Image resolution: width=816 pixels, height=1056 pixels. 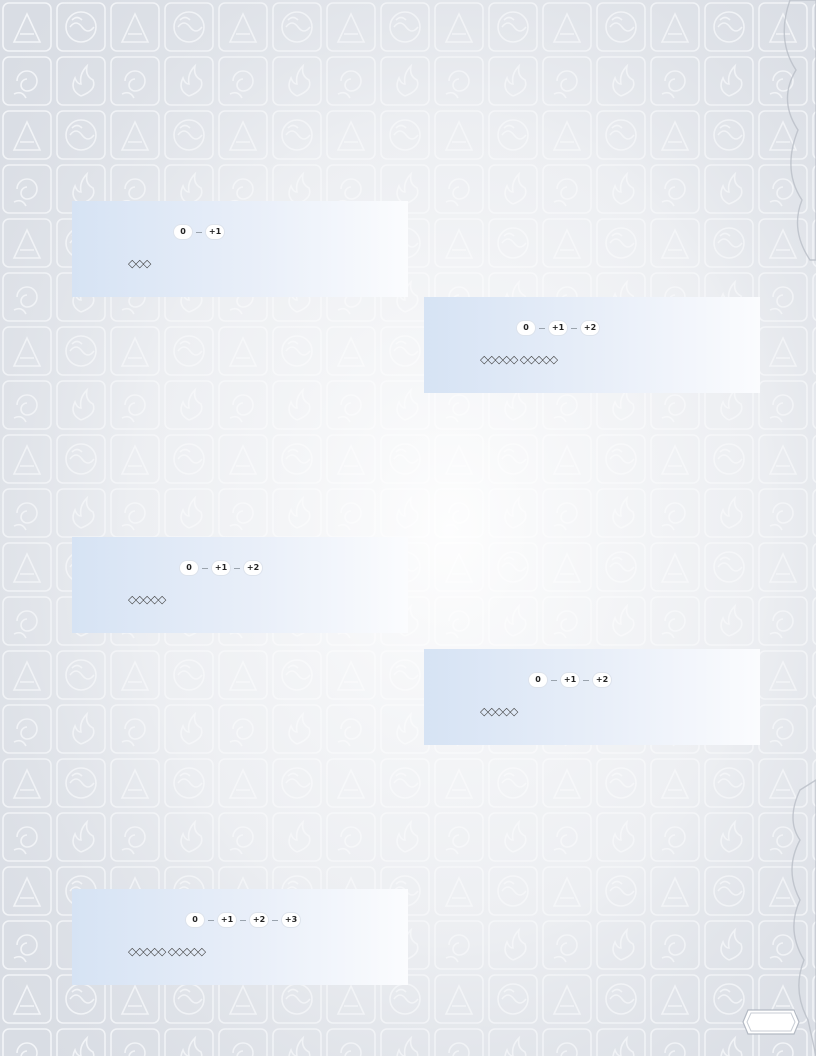 What do you see at coordinates (240, 937) in the screenshot?
I see `stat-card-5: 0 +1 +2 +3 ◇◇◇◇◇ ◇◇◇◇◇` at bounding box center [240, 937].